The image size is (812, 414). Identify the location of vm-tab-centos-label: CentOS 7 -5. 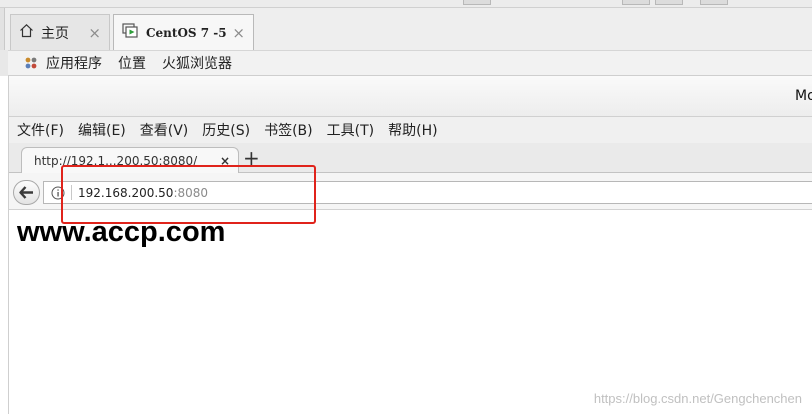
(186, 33).